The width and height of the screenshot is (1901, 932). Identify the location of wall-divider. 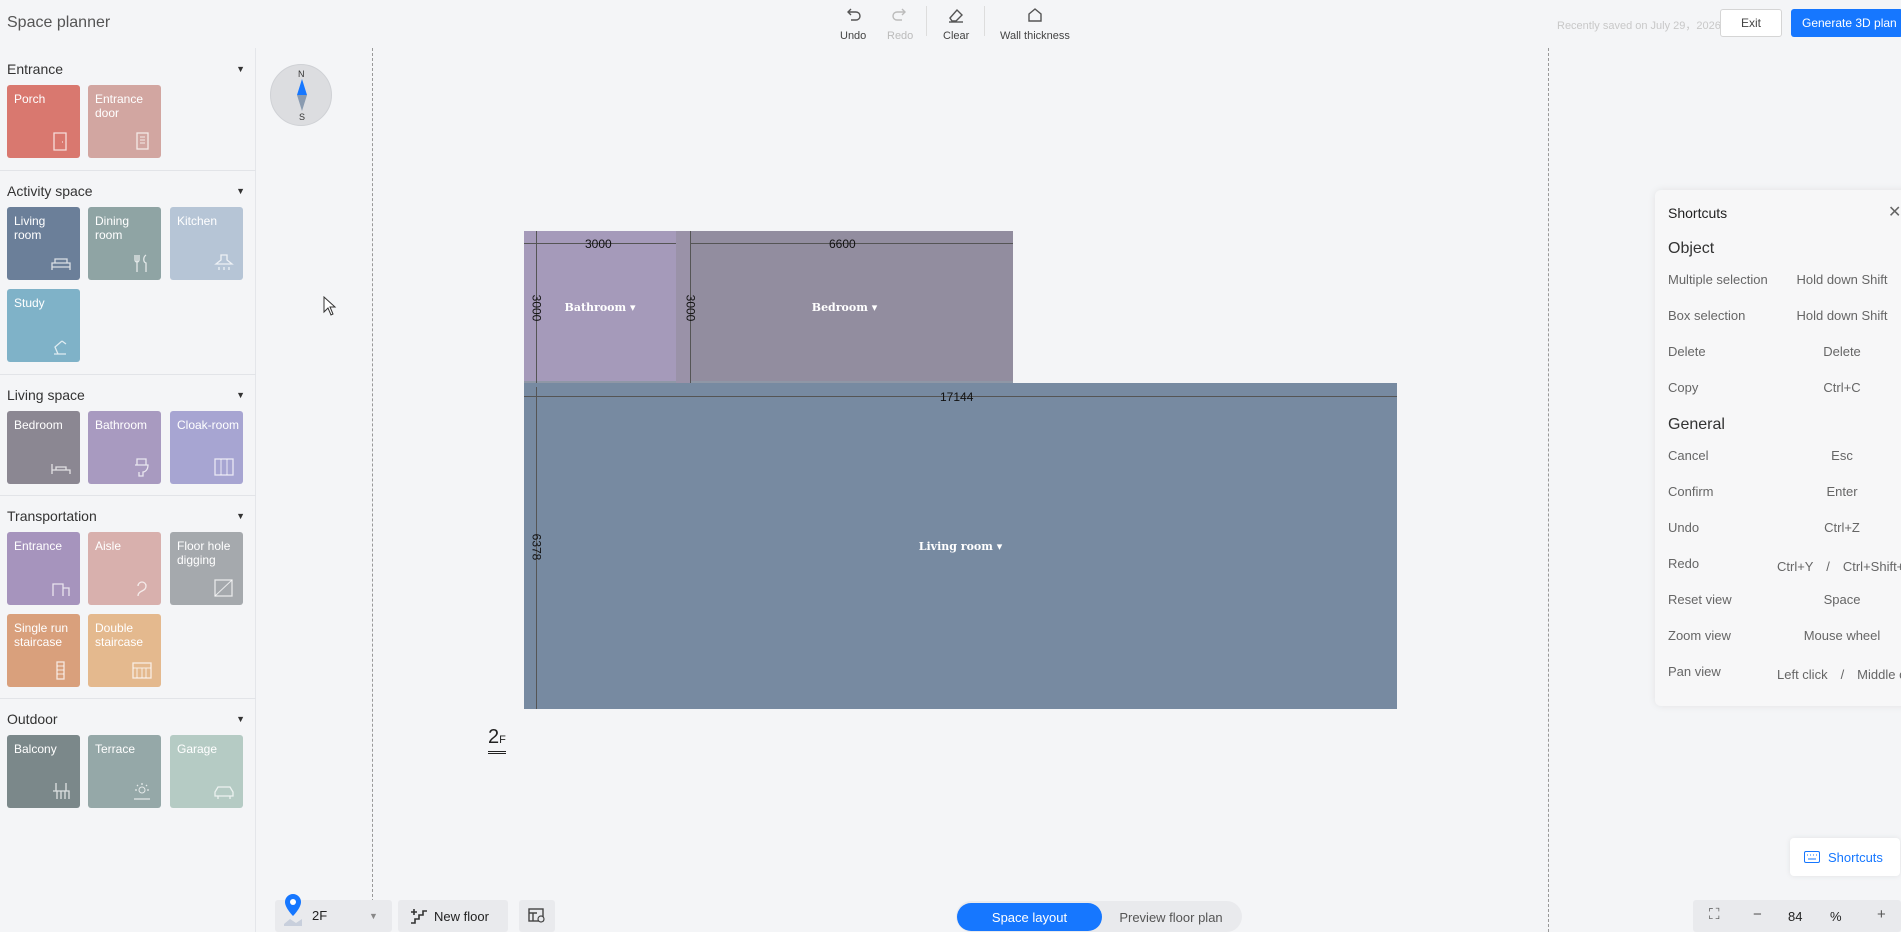
(768, 382).